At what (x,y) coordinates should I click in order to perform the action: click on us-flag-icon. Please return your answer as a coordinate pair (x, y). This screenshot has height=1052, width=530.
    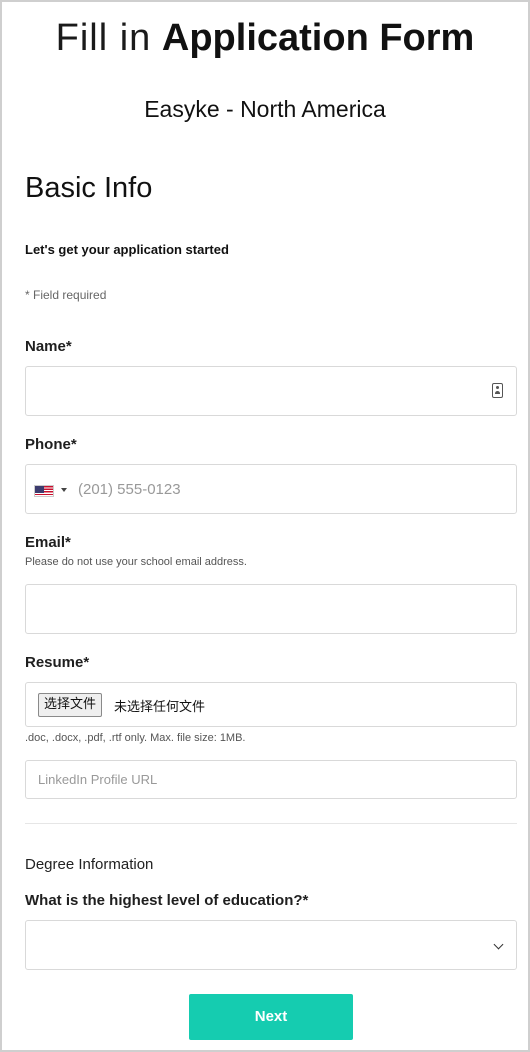
    Looking at the image, I should click on (44, 491).